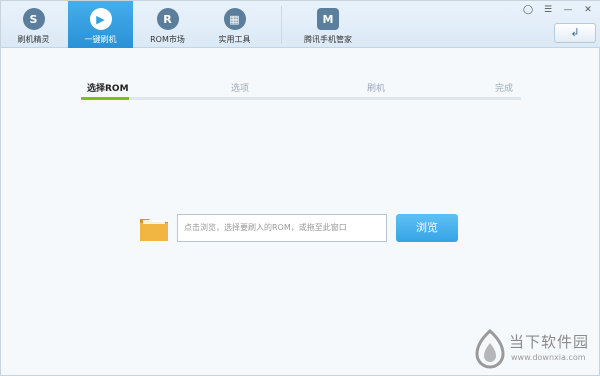 This screenshot has height=376, width=600. I want to click on back-button: ↲, so click(575, 33).